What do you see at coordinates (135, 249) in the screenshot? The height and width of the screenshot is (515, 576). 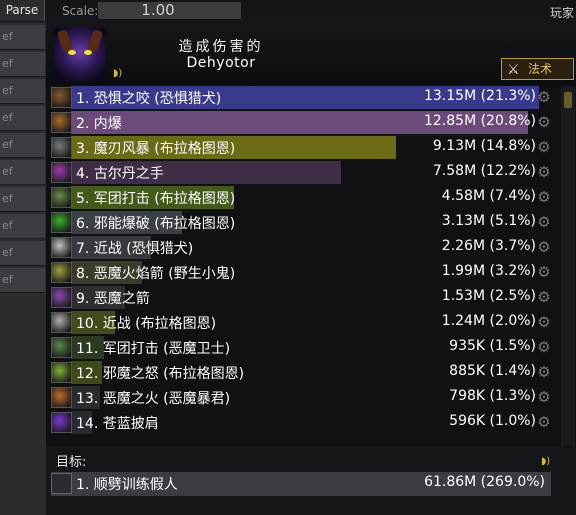 I see `ability-name: 7. 近战 (恐惧猎犬)` at bounding box center [135, 249].